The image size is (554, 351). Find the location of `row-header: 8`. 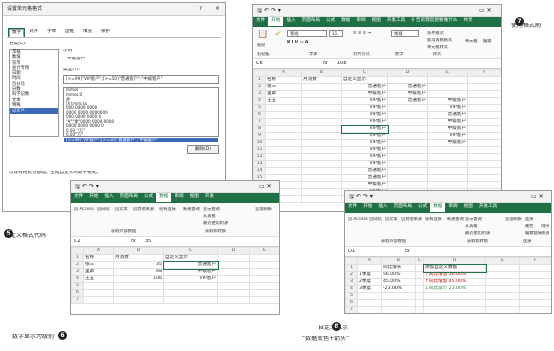

row-header: 8 is located at coordinates (352, 314).